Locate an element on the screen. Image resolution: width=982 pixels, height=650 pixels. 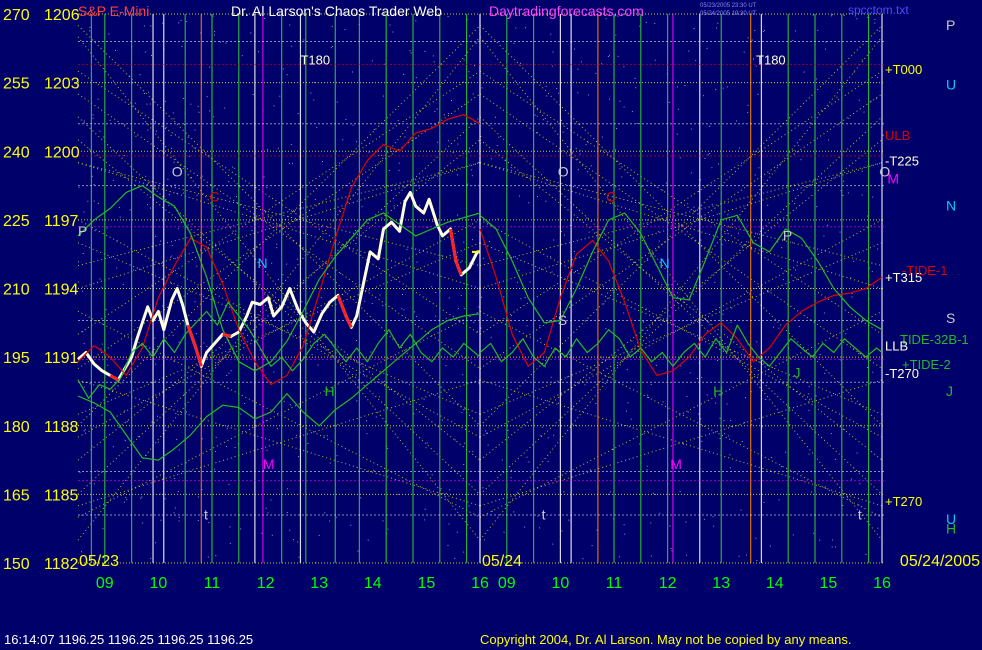
right-level-label: TIDE-32B-1 is located at coordinates (934, 339).